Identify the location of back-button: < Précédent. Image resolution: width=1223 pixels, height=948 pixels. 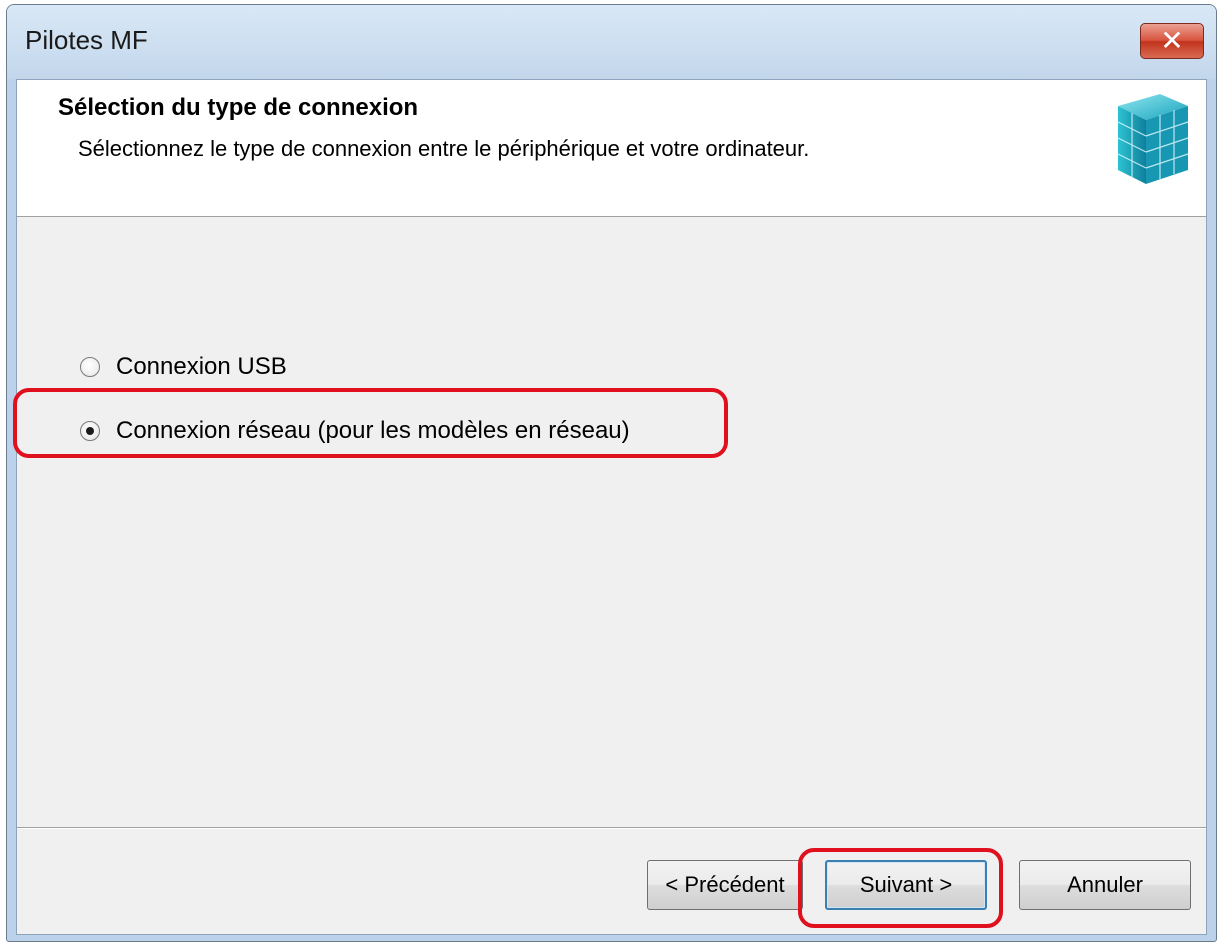
(725, 885).